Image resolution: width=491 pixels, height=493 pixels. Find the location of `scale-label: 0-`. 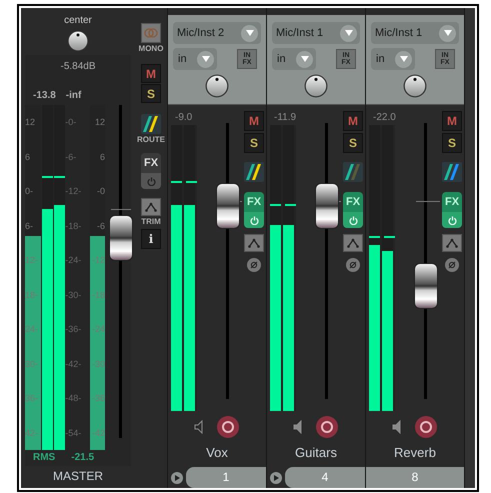

scale-label: 0- is located at coordinates (29, 191).